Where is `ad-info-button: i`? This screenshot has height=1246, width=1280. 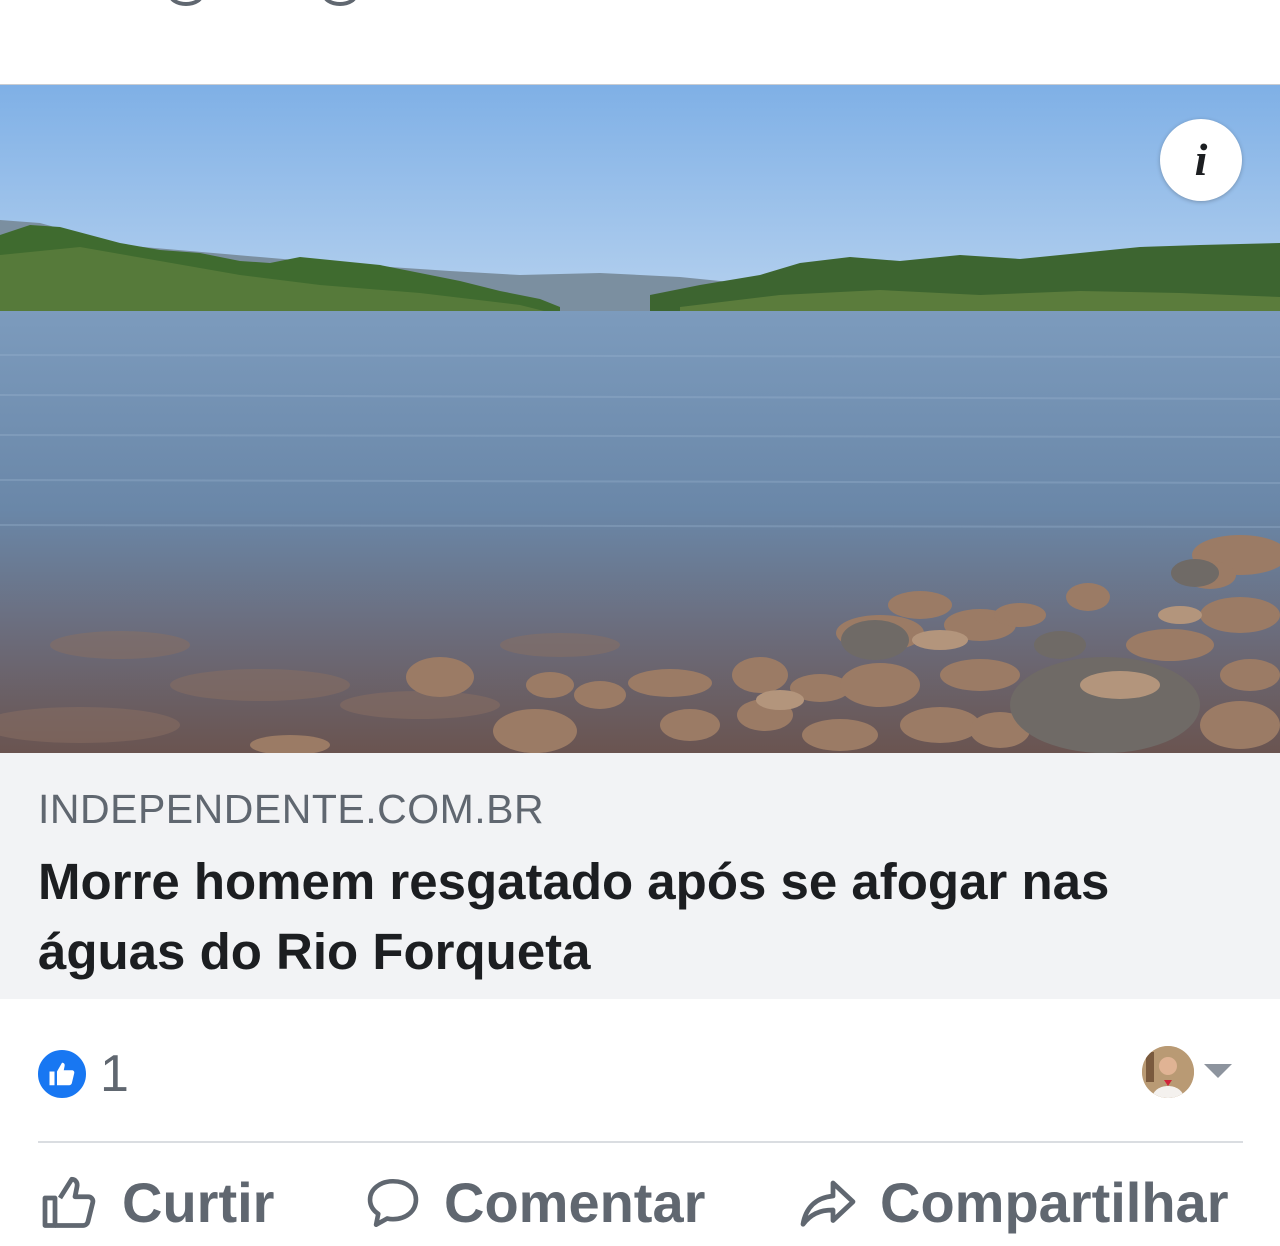
ad-info-button: i is located at coordinates (1201, 160).